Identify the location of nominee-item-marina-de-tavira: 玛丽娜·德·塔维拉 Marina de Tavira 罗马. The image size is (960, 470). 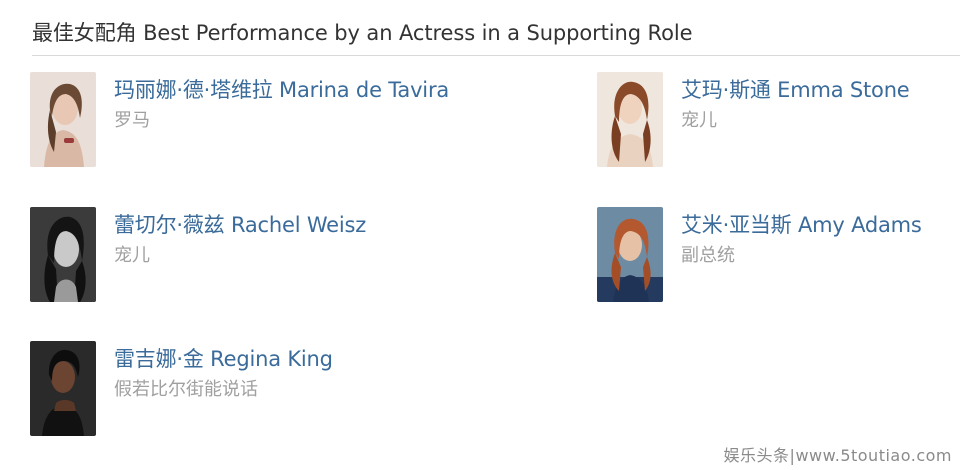
(239, 122).